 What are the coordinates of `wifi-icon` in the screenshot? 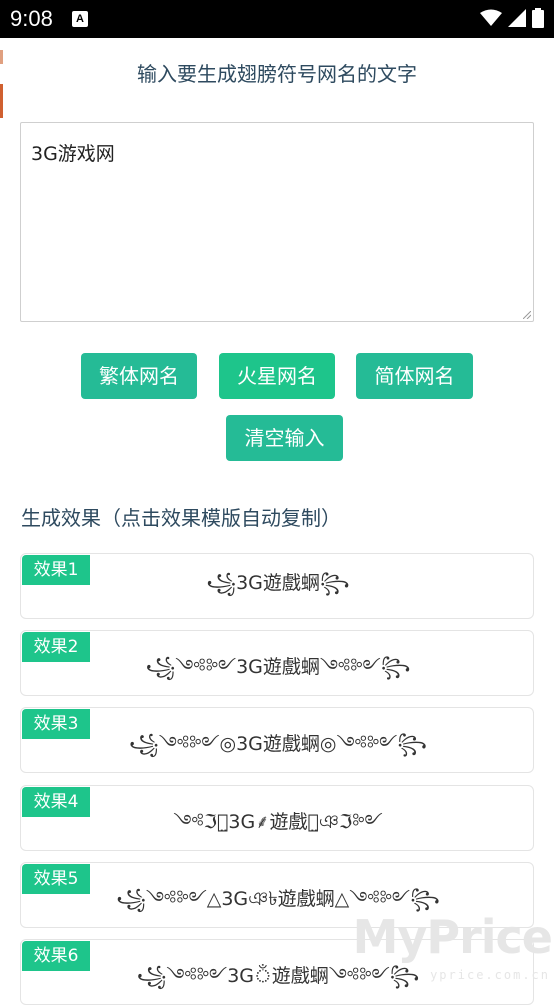 It's located at (491, 17).